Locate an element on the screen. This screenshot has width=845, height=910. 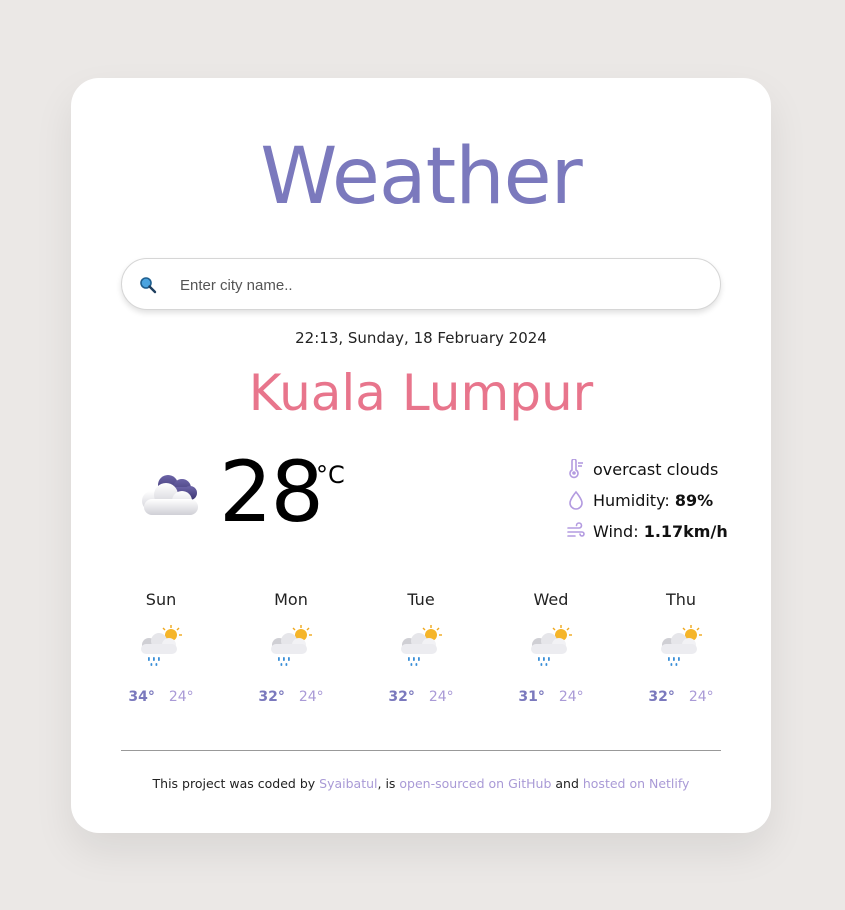
description-row: overcast clouds is located at coordinates (666, 473).